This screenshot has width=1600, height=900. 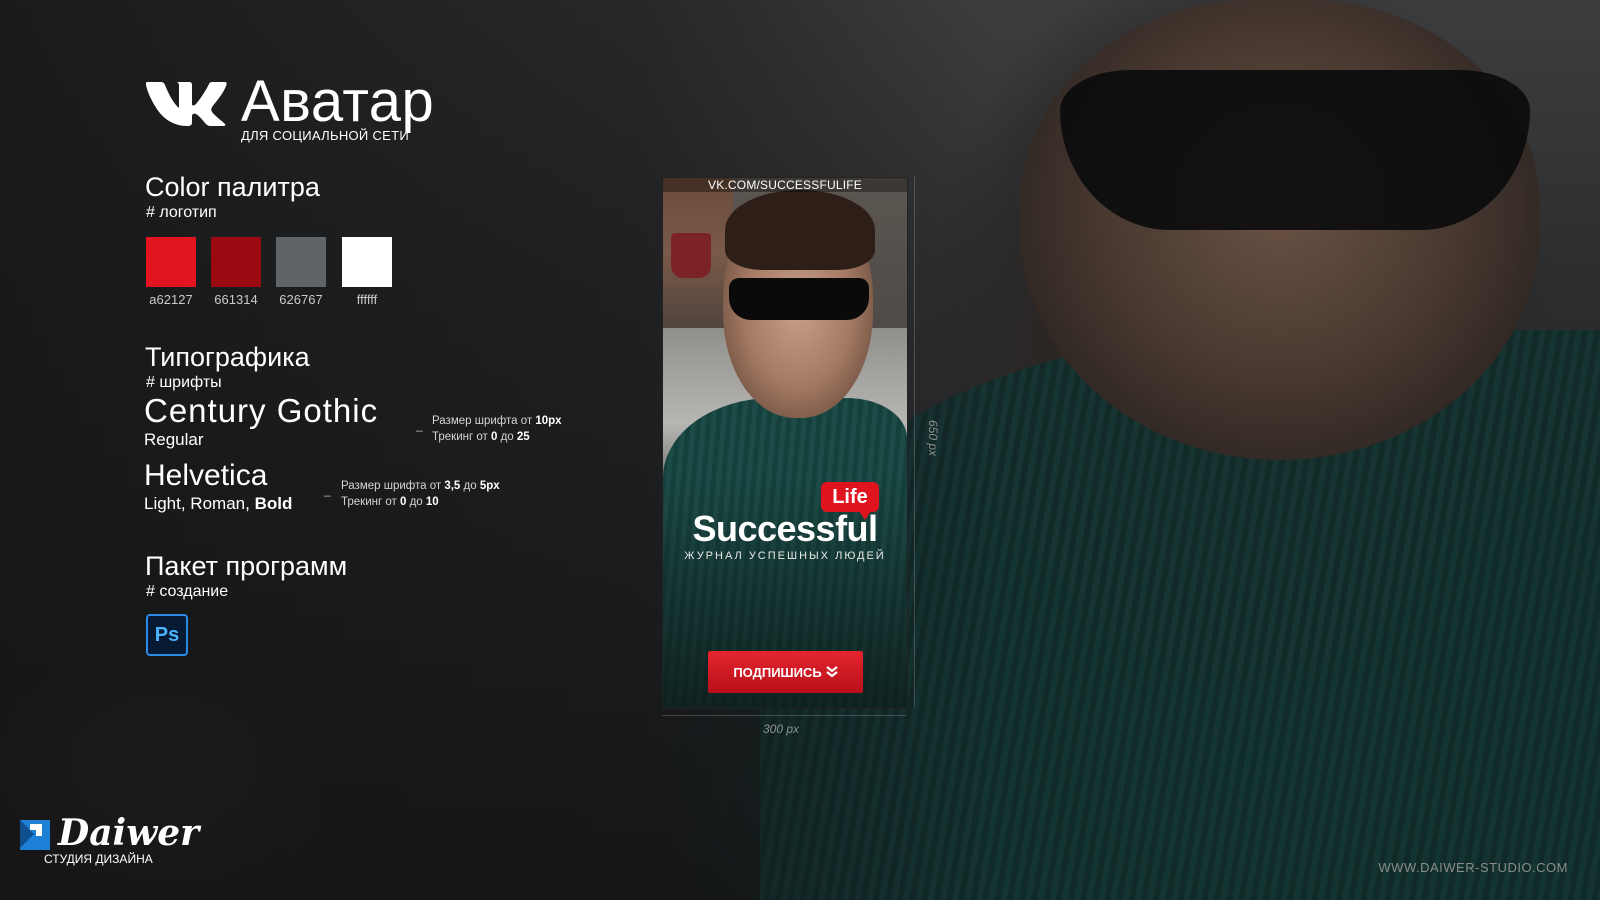 I want to click on subscribe-button-label: ПОДПИШИСЬ, so click(x=777, y=672).